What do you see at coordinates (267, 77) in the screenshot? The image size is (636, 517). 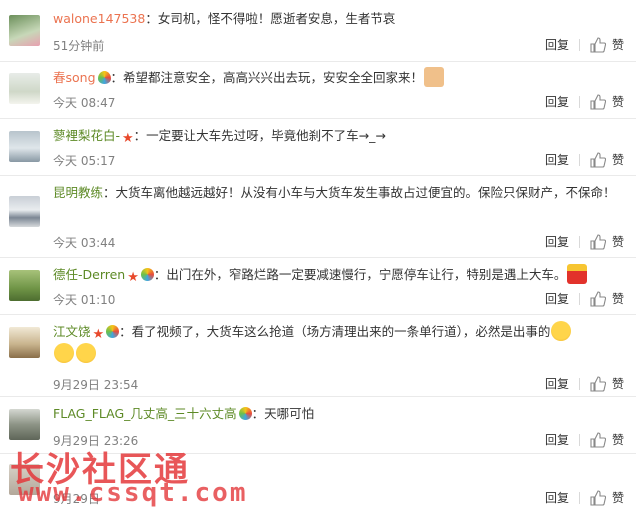 I see `comment-text: ：希望都注意安全，高高兴兴出去玩，安安全全回家来！` at bounding box center [267, 77].